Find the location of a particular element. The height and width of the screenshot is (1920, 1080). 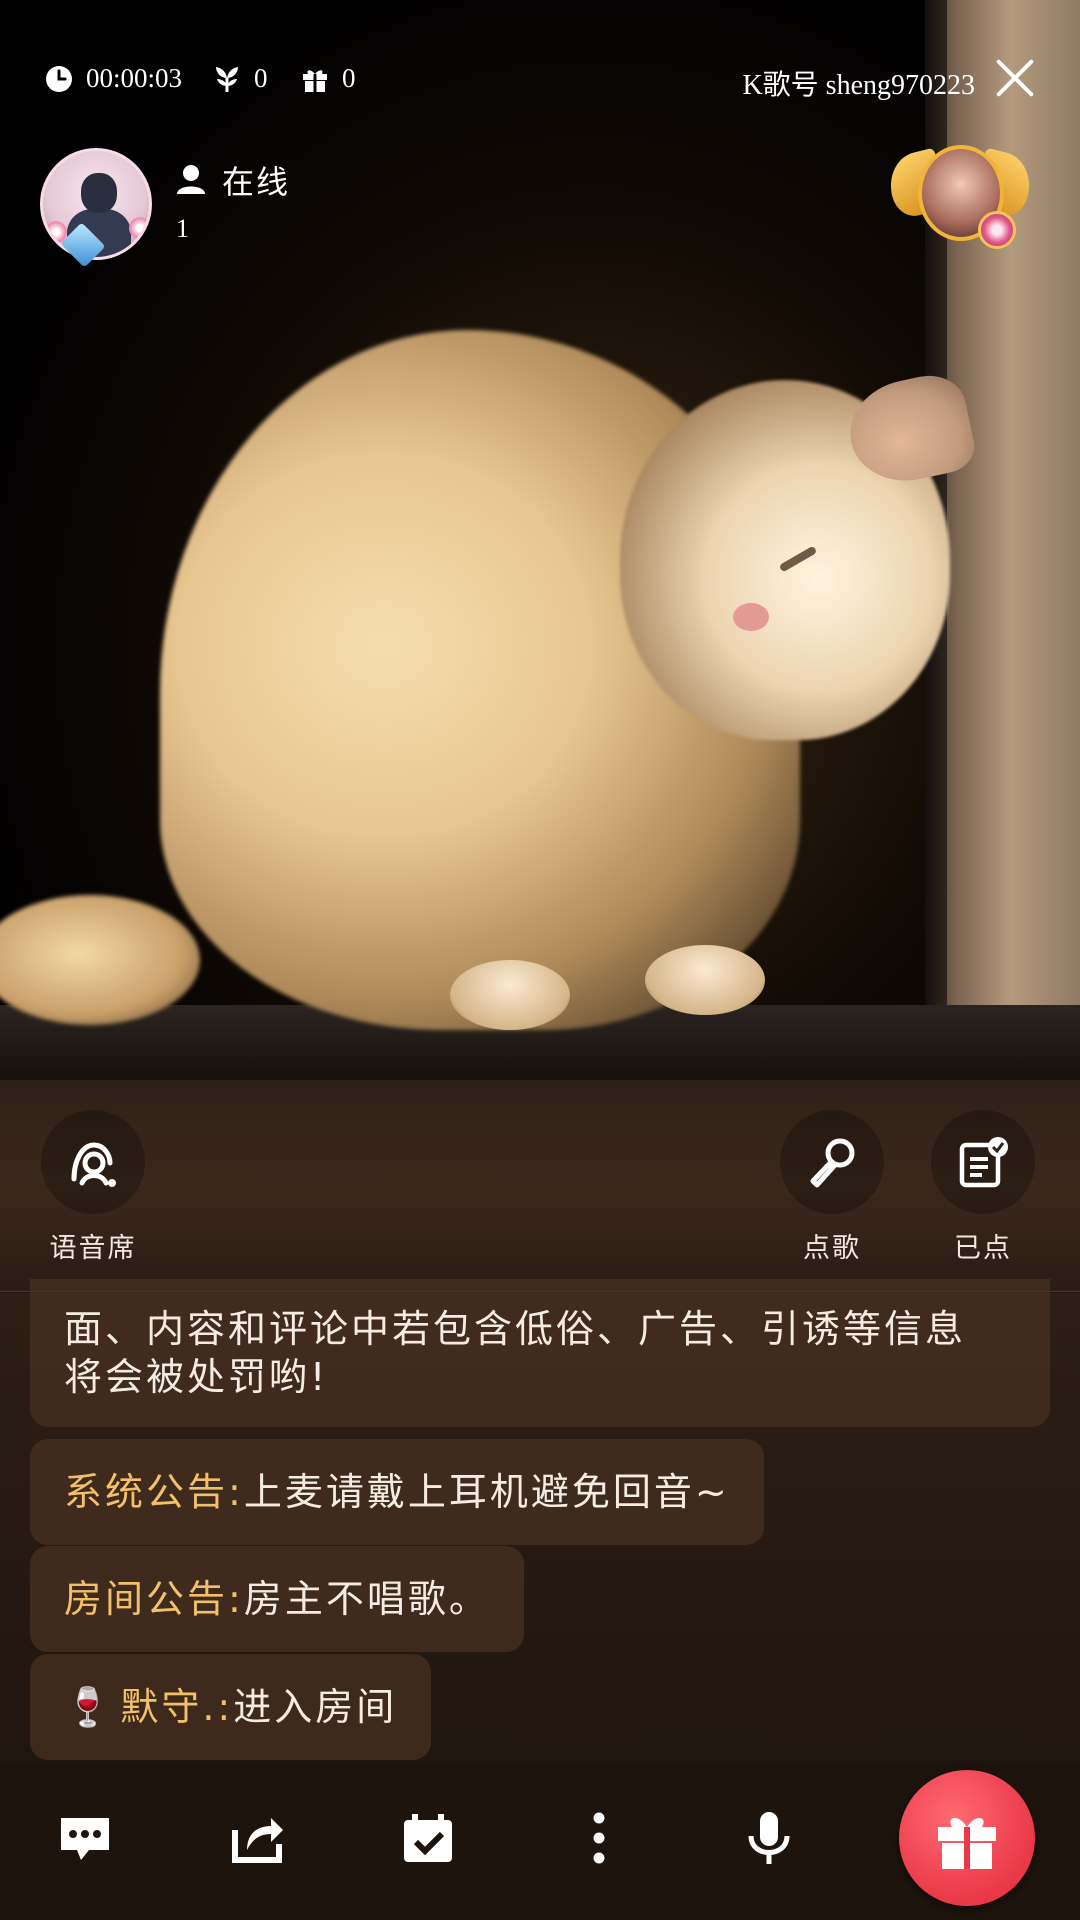

user-name: 默守.: is located at coordinates (176, 1707).